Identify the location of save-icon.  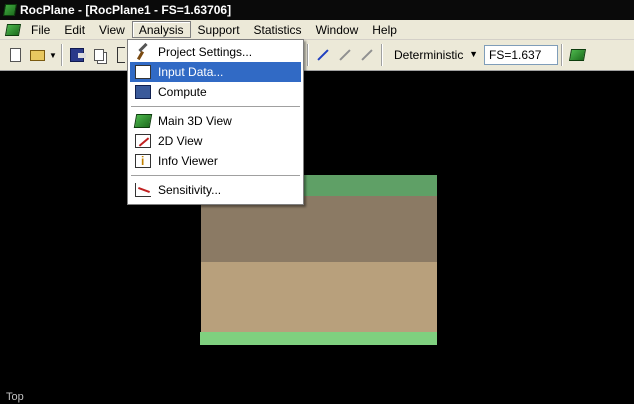
(78, 55).